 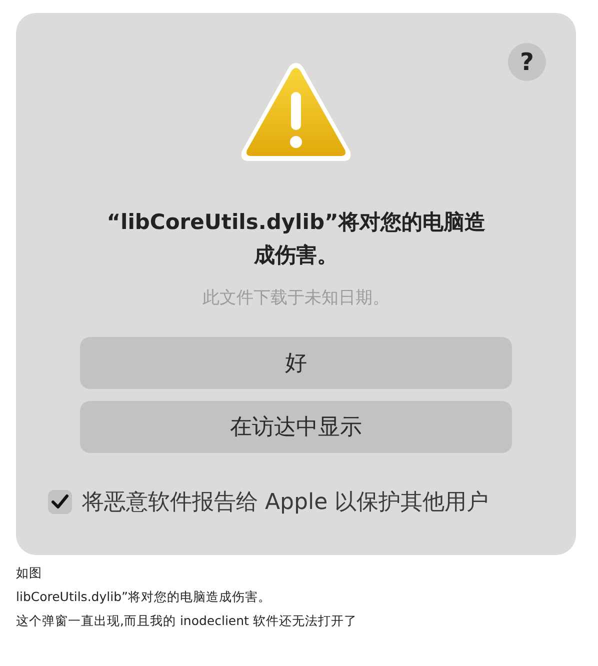 I want to click on post-text: 如图, so click(x=29, y=573).